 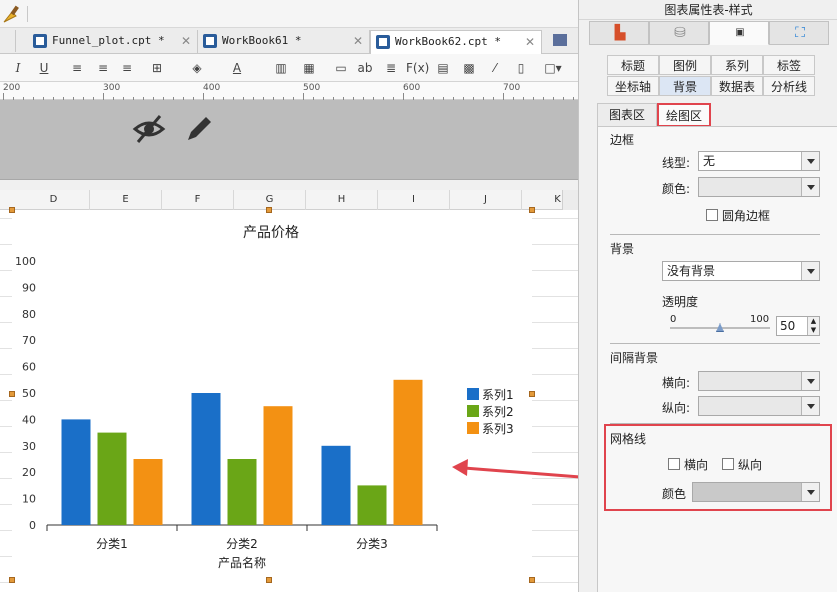 What do you see at coordinates (759, 406) in the screenshot?
I see `interval-vertical-select` at bounding box center [759, 406].